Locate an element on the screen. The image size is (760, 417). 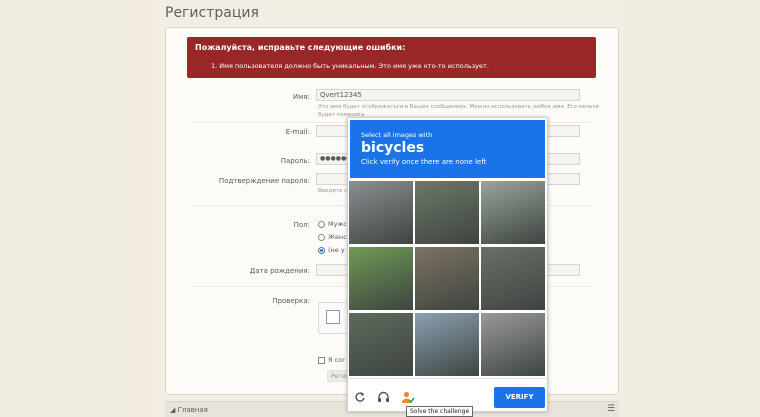
refresh-icon is located at coordinates (360, 398).